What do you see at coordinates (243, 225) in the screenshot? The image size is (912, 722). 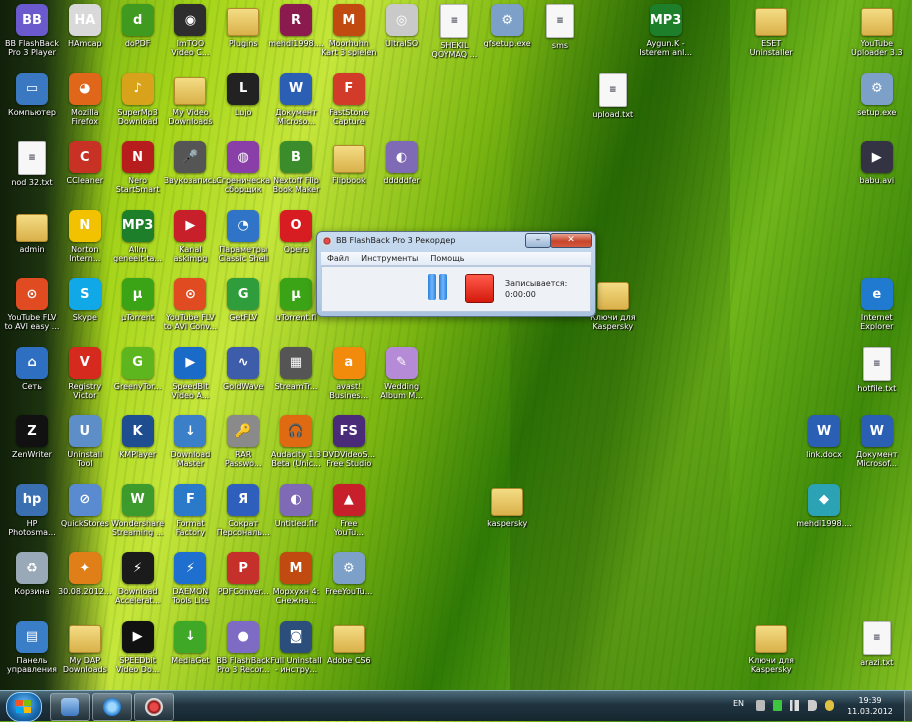 I see `shell-settings-icon: ◔` at bounding box center [243, 225].